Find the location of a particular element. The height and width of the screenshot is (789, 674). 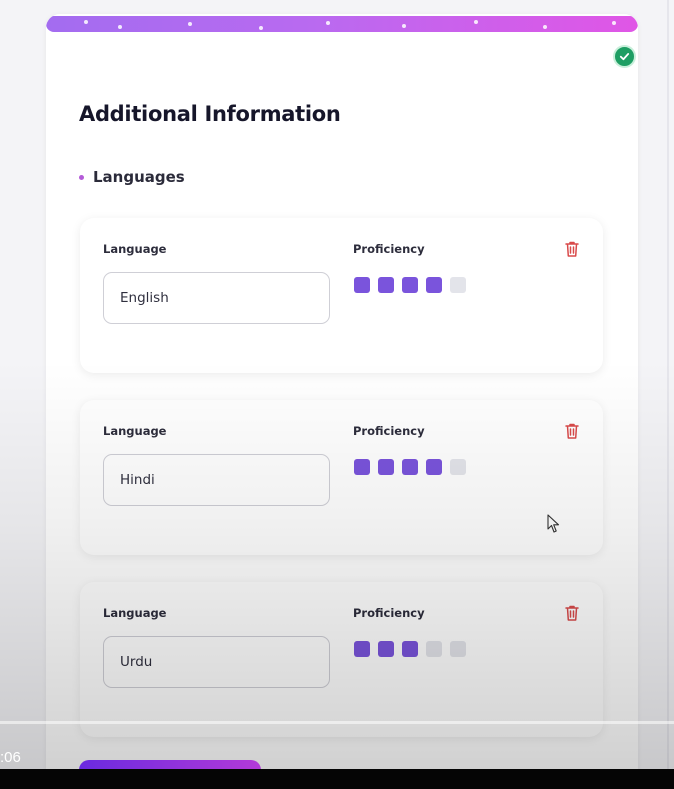

video-controls-bar is located at coordinates (337, 779).